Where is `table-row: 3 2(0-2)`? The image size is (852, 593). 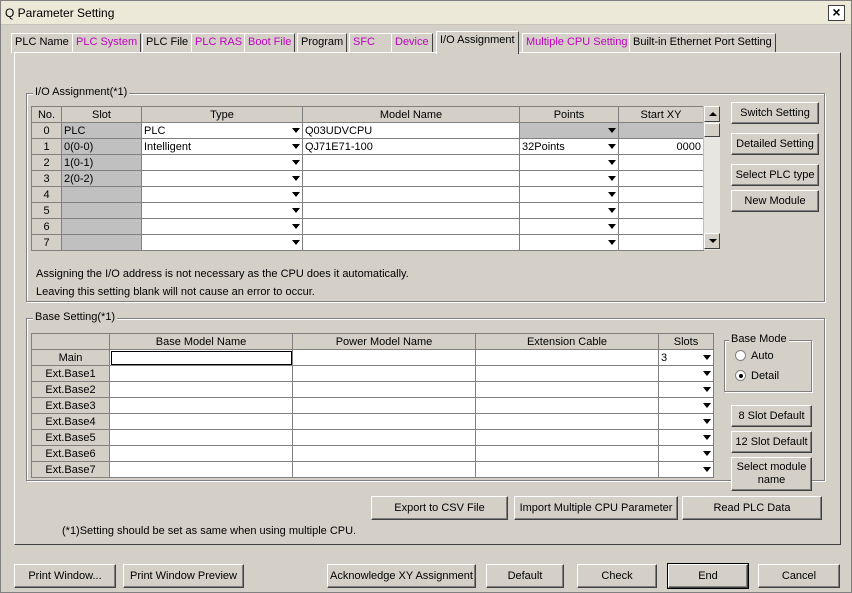 table-row: 3 2(0-2) is located at coordinates (367, 178).